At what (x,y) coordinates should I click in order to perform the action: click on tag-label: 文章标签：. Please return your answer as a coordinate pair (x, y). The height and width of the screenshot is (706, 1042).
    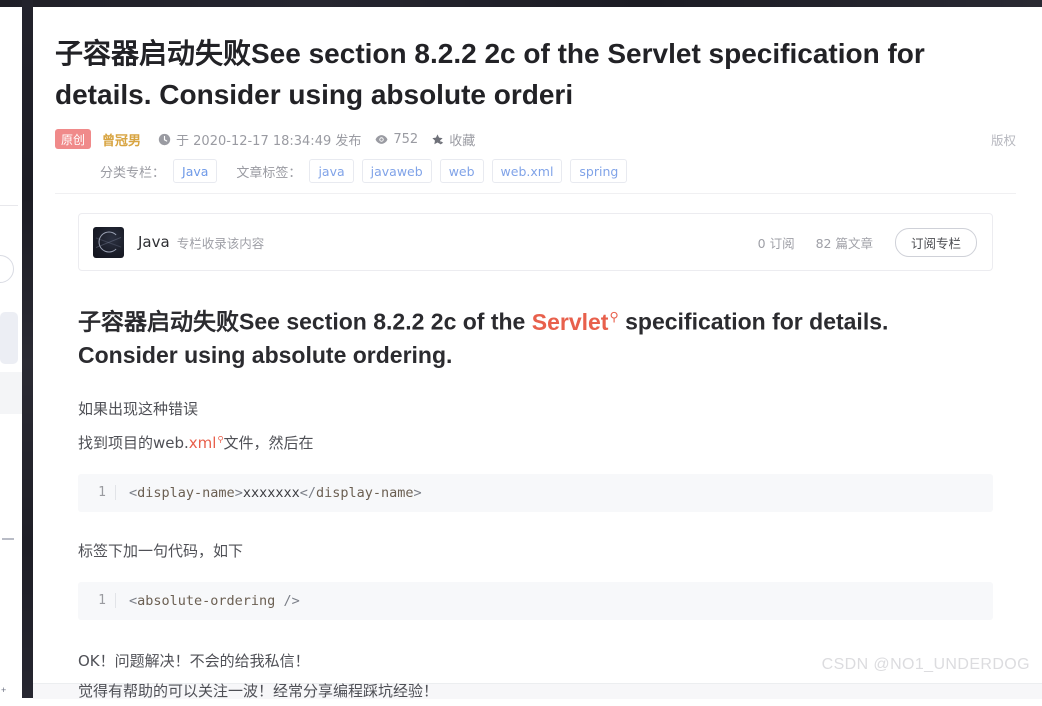
    Looking at the image, I should click on (269, 173).